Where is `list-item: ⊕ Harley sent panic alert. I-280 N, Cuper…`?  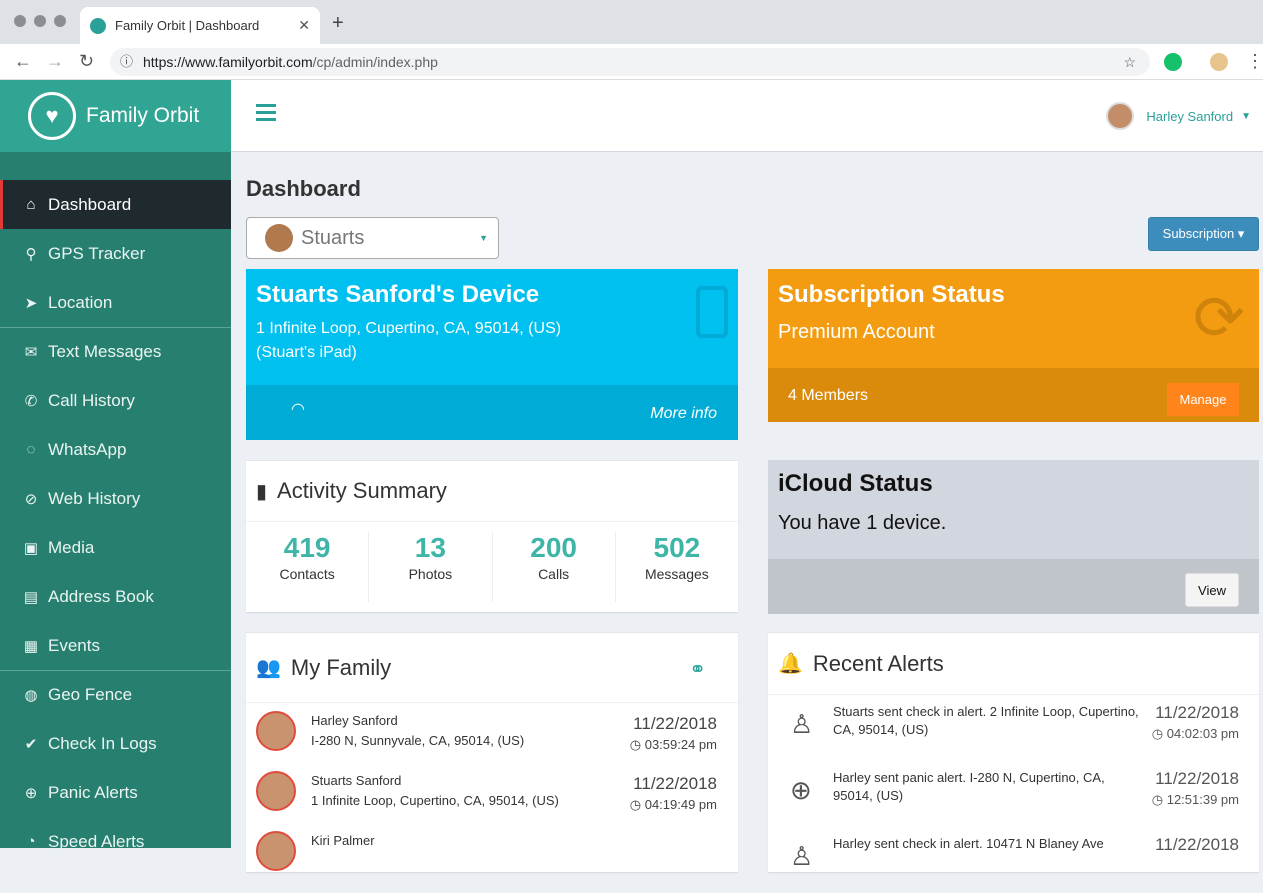 list-item: ⊕ Harley sent panic alert. I-280 N, Cuper… is located at coordinates (1013, 794).